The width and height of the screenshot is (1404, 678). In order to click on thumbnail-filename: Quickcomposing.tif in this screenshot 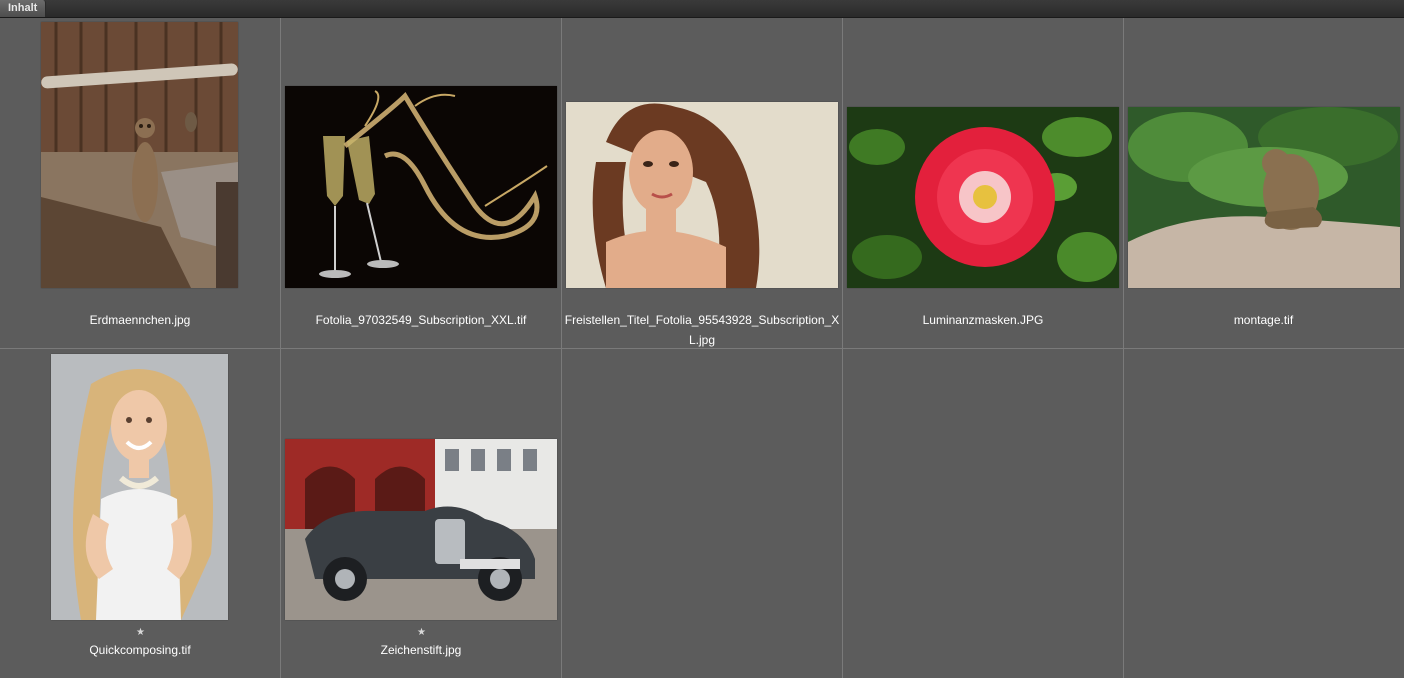, I will do `click(140, 650)`.